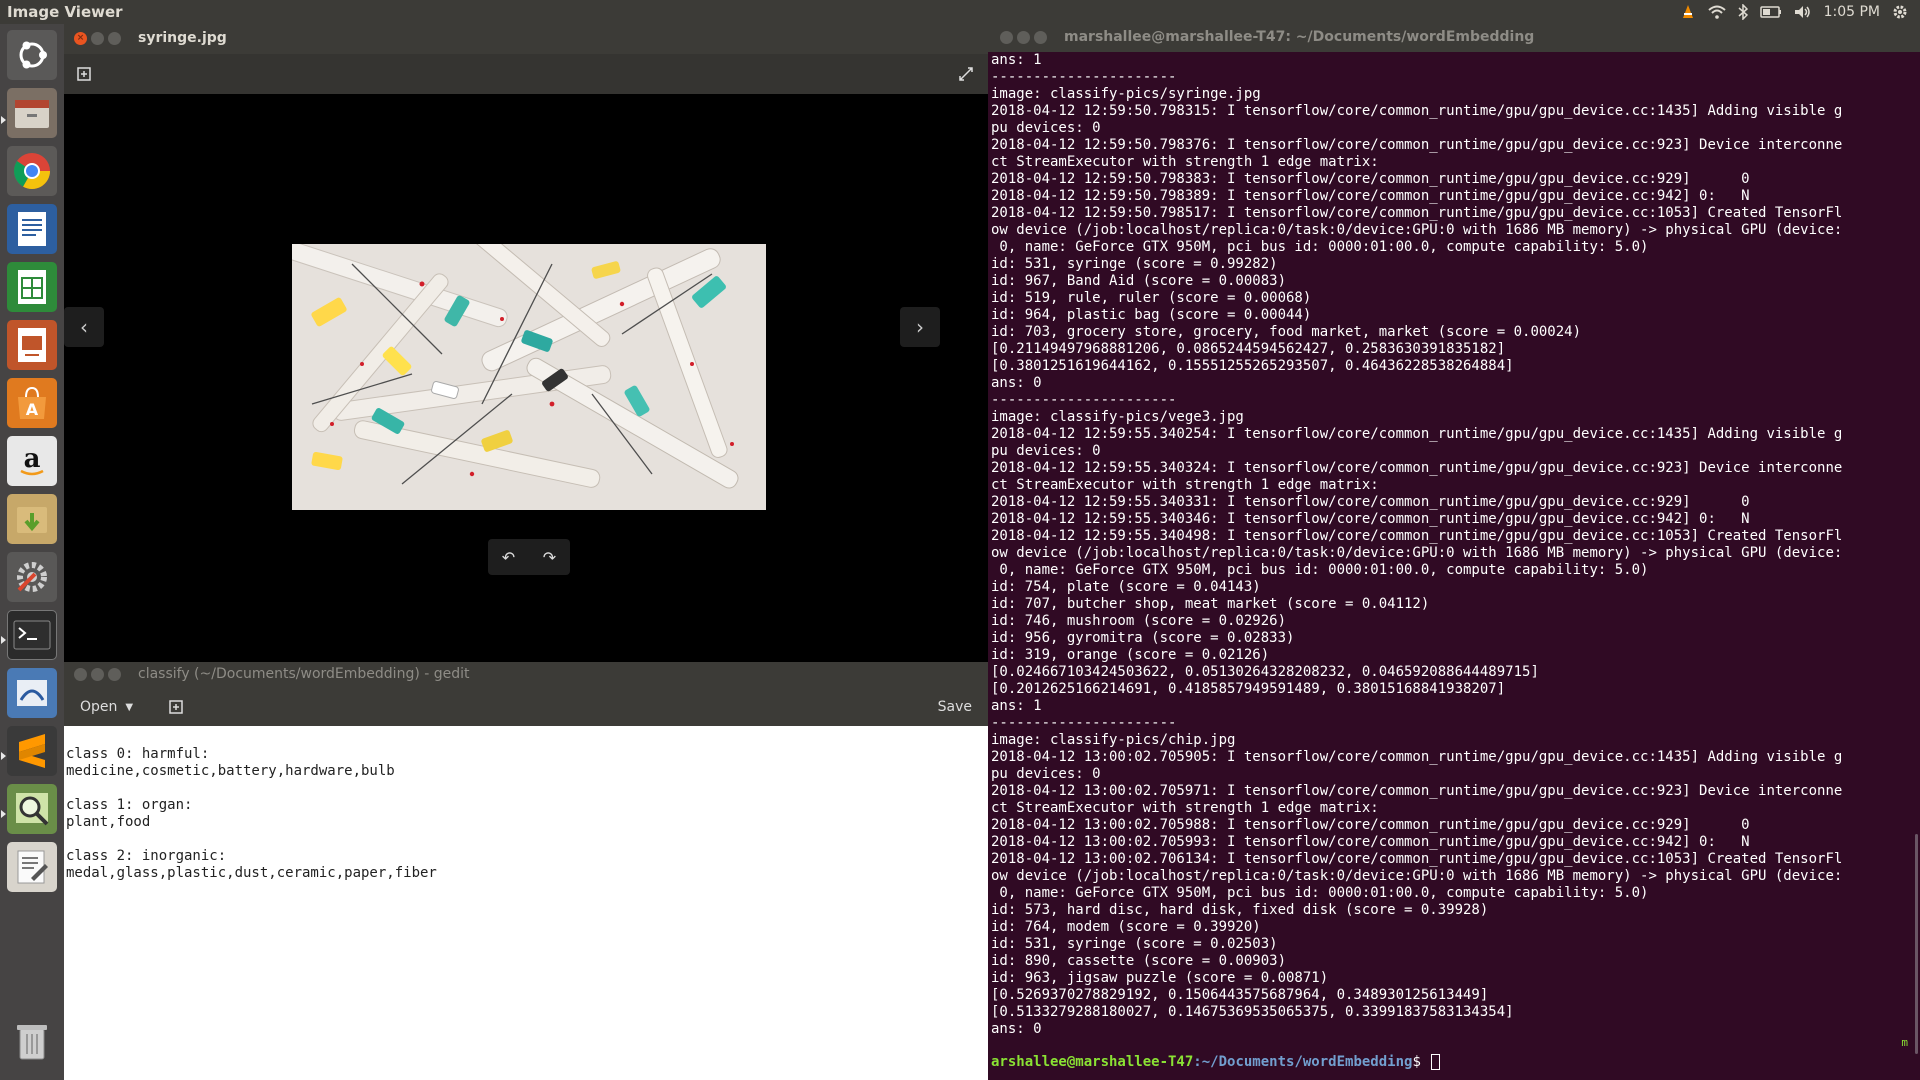 This screenshot has width=1920, height=1080. I want to click on prompt-dollar: $, so click(1421, 1062).